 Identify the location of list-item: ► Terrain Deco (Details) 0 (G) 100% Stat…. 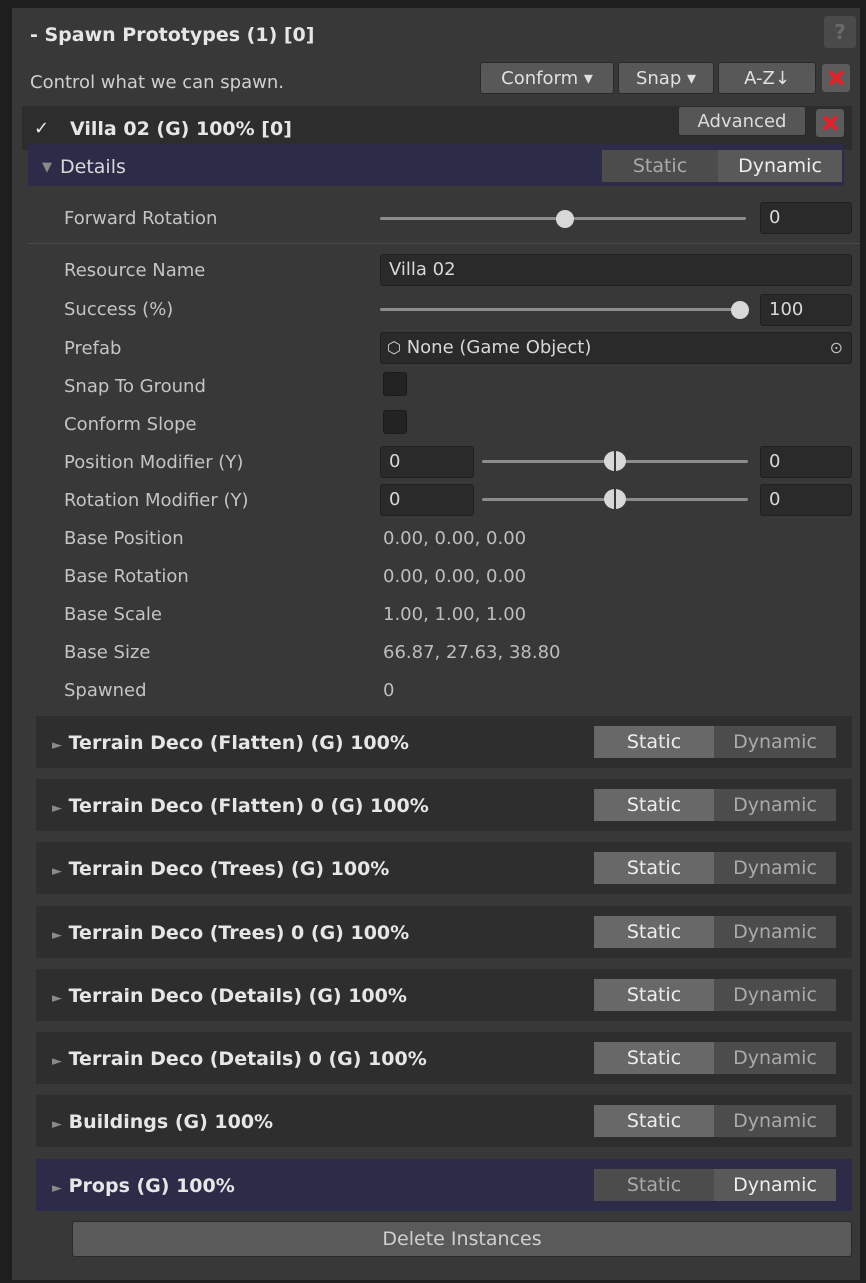
(444, 1058).